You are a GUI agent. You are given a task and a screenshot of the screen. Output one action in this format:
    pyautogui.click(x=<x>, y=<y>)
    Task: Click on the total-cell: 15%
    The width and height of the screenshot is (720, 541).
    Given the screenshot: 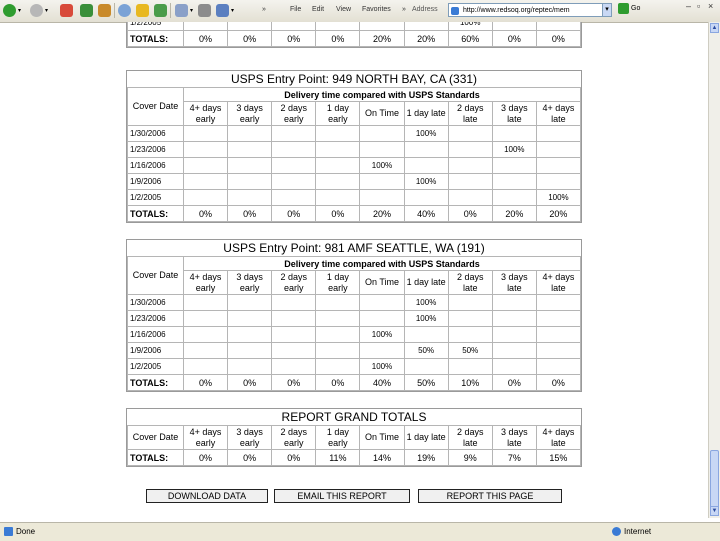 What is the action you would take?
    pyautogui.click(x=558, y=457)
    